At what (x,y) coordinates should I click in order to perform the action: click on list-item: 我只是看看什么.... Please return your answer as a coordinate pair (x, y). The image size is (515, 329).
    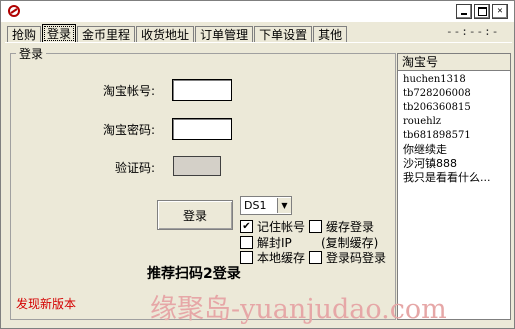
    Looking at the image, I should click on (456, 178).